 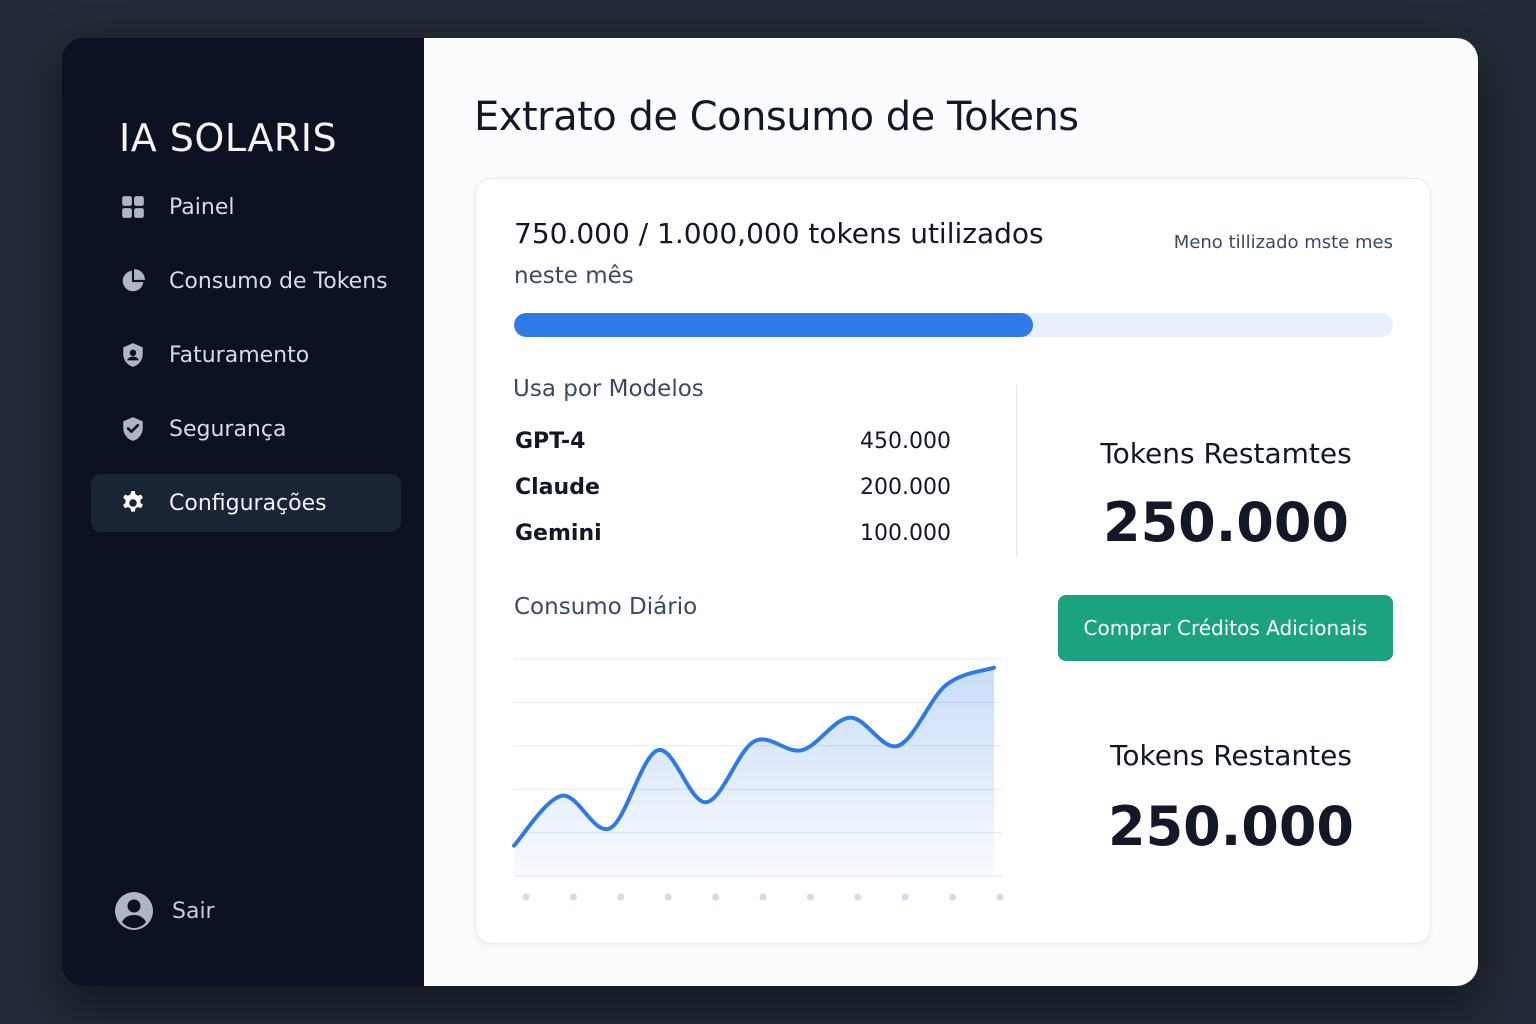 What do you see at coordinates (773, 325) in the screenshot?
I see `usage-progress-fill` at bounding box center [773, 325].